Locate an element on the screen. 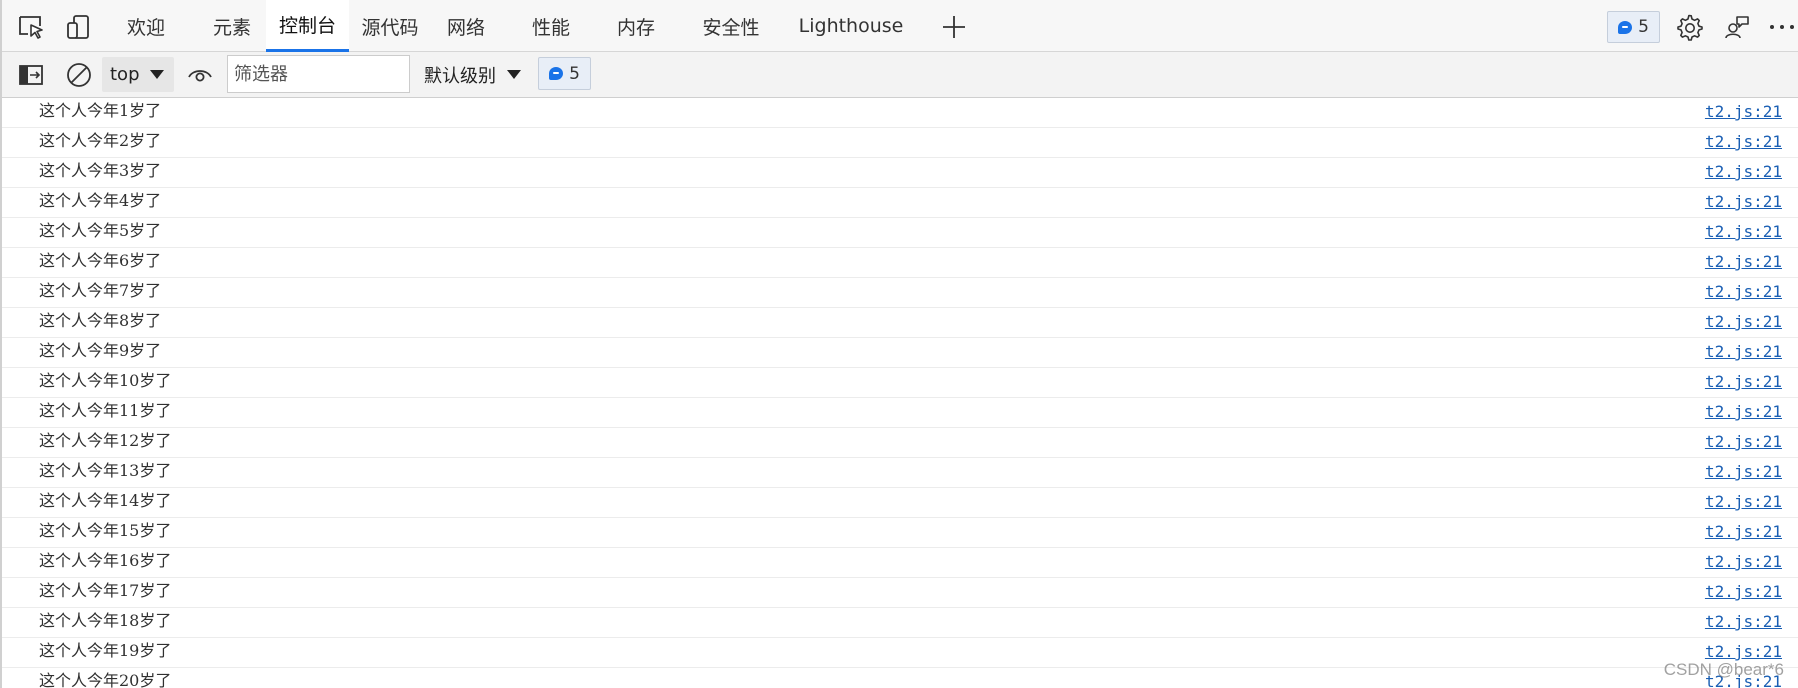  console-message-row: 这个人今年10岁了 t2.js:21 is located at coordinates (900, 383).